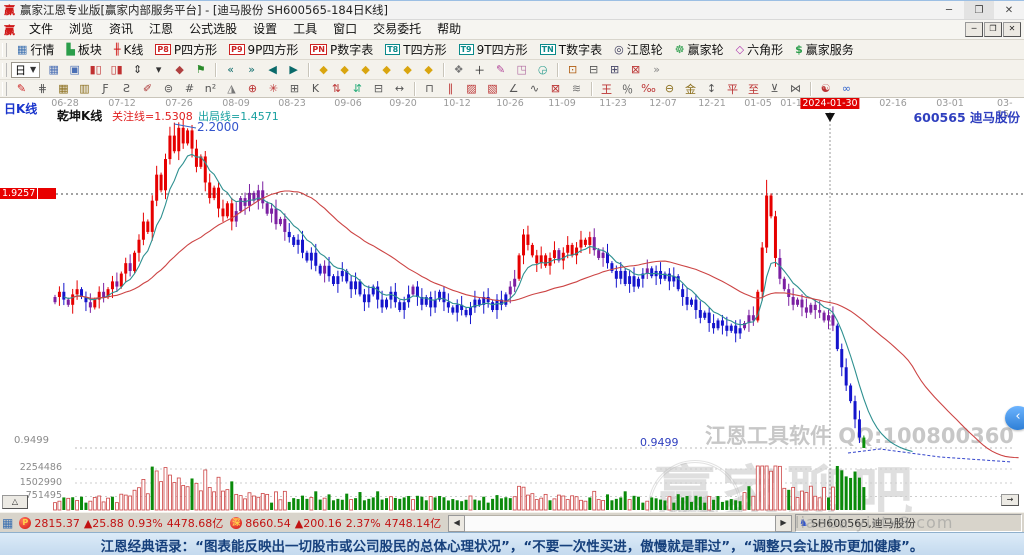  Describe the element at coordinates (179, 70) in the screenshot. I see `diamond-tool-icon: ◆` at that location.